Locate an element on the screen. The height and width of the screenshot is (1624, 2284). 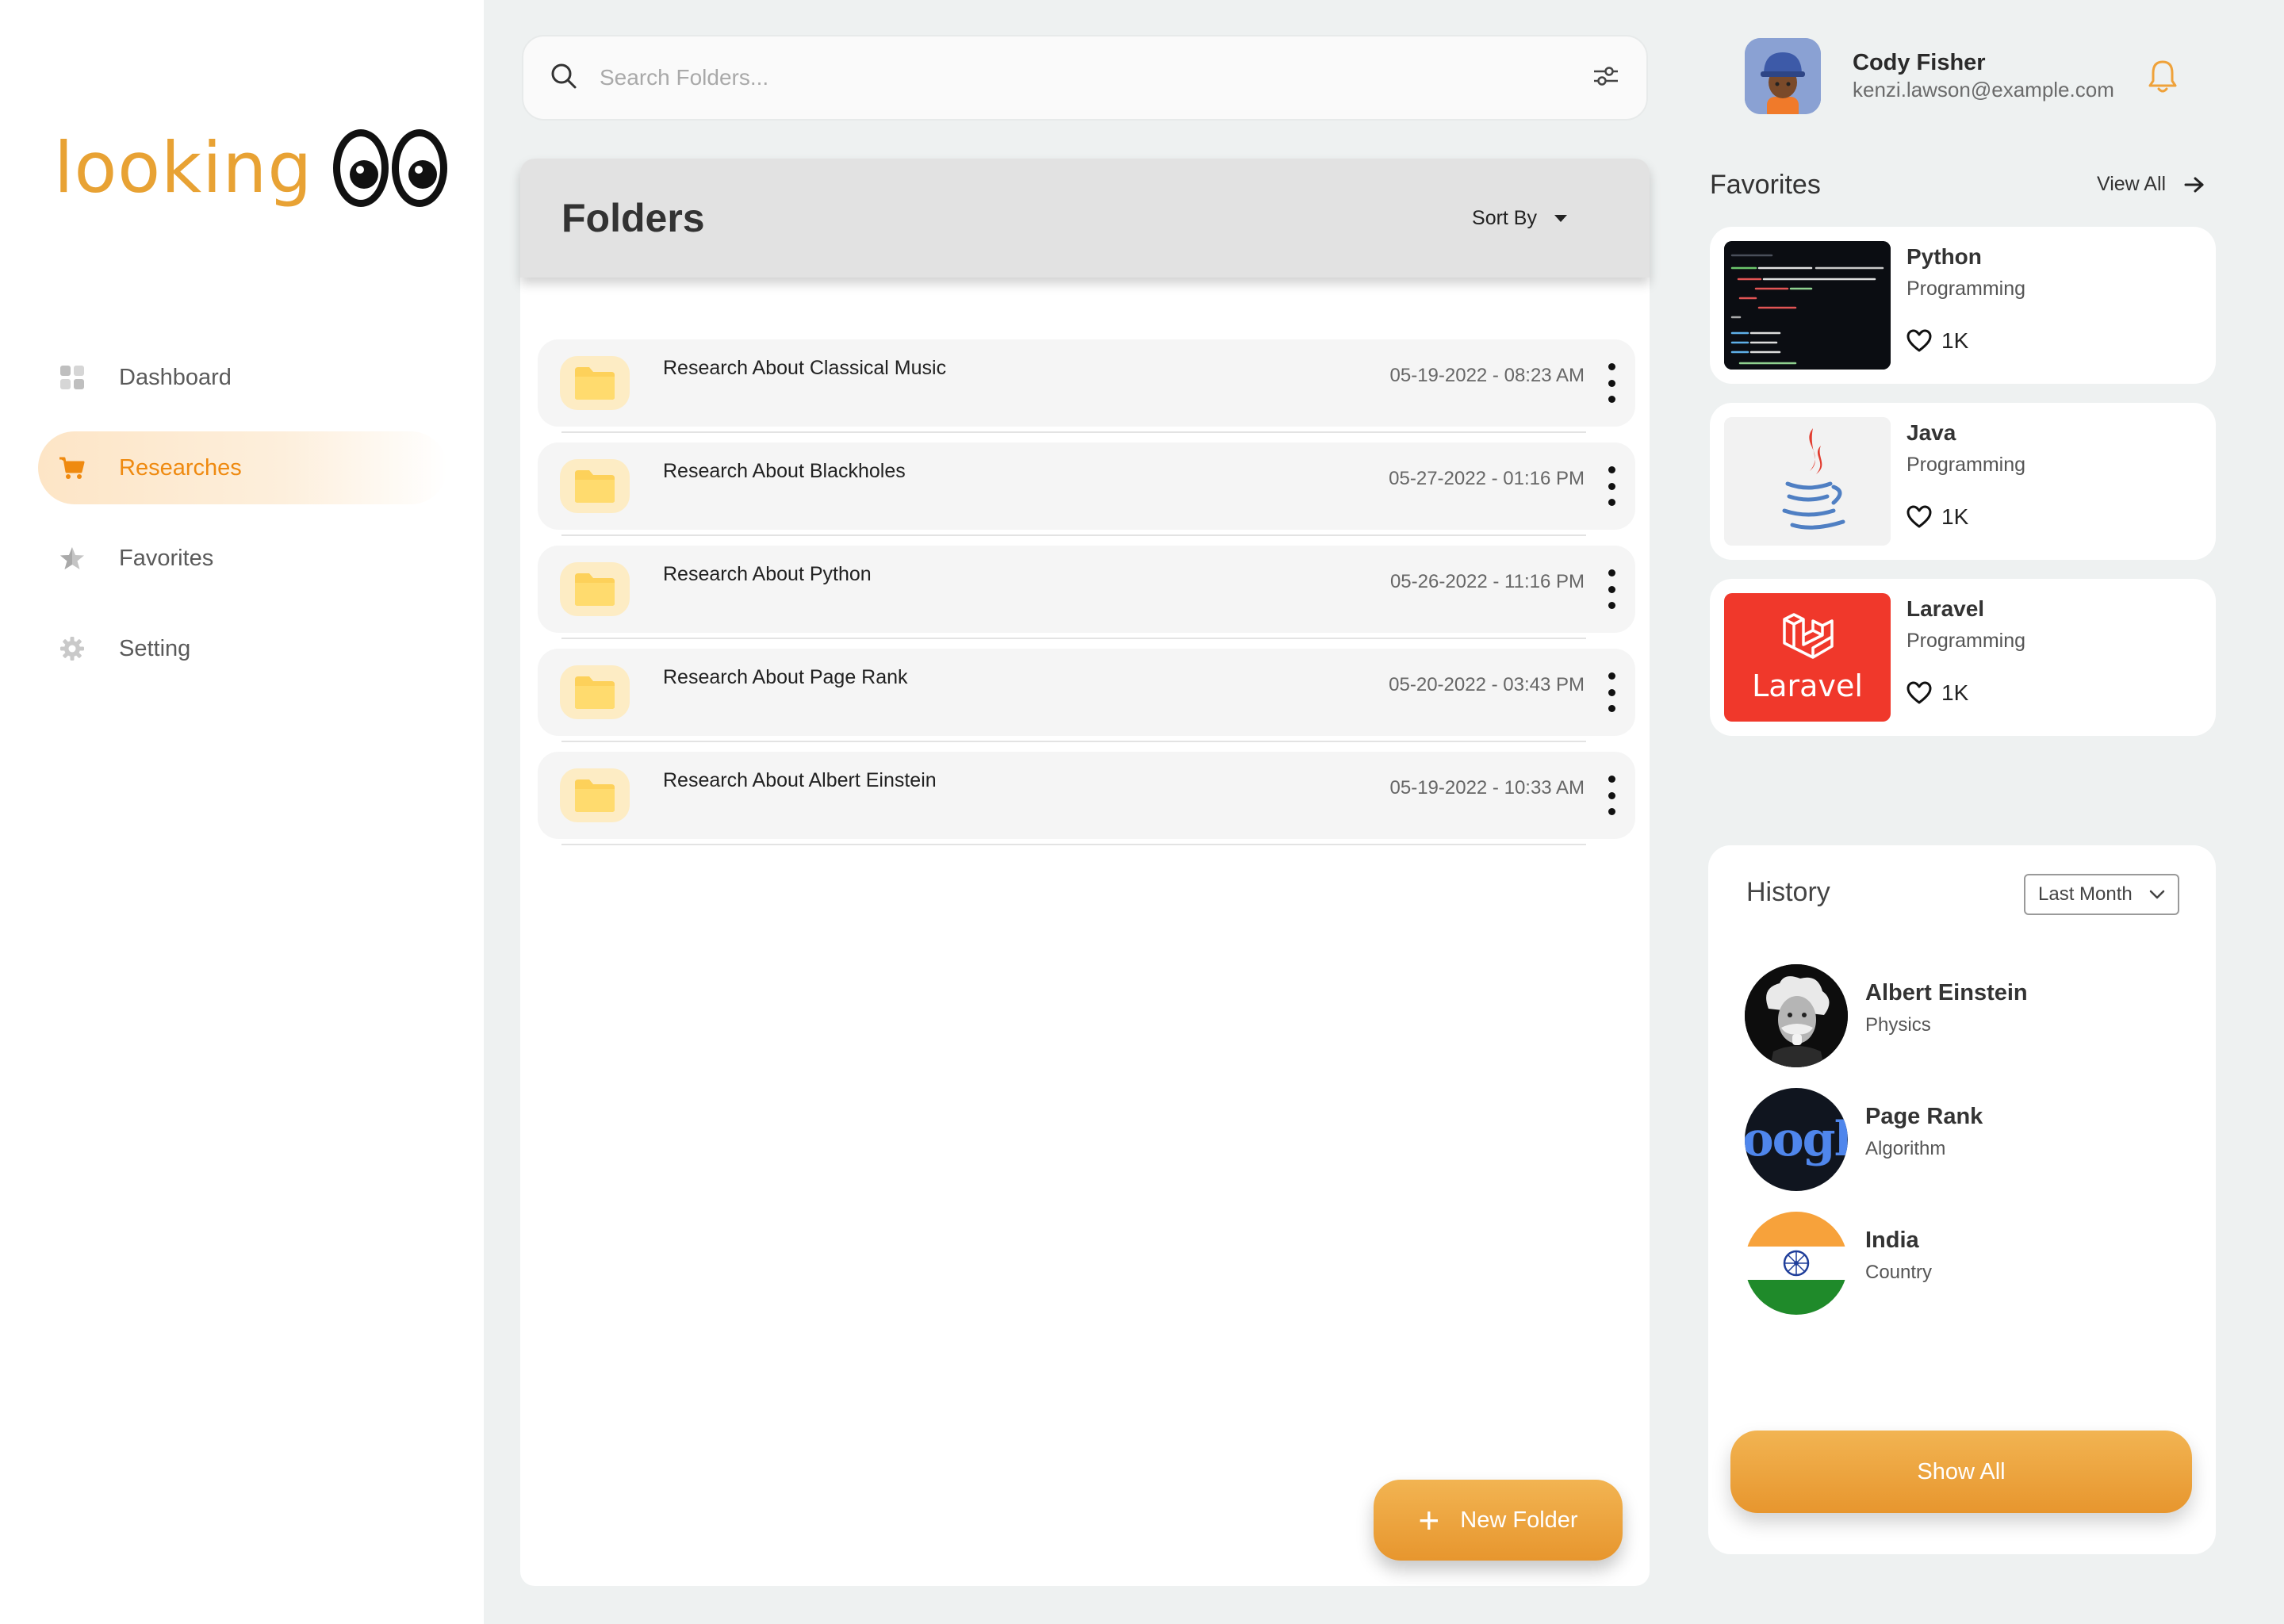
favorite-name: Laravel is located at coordinates (1946, 608).